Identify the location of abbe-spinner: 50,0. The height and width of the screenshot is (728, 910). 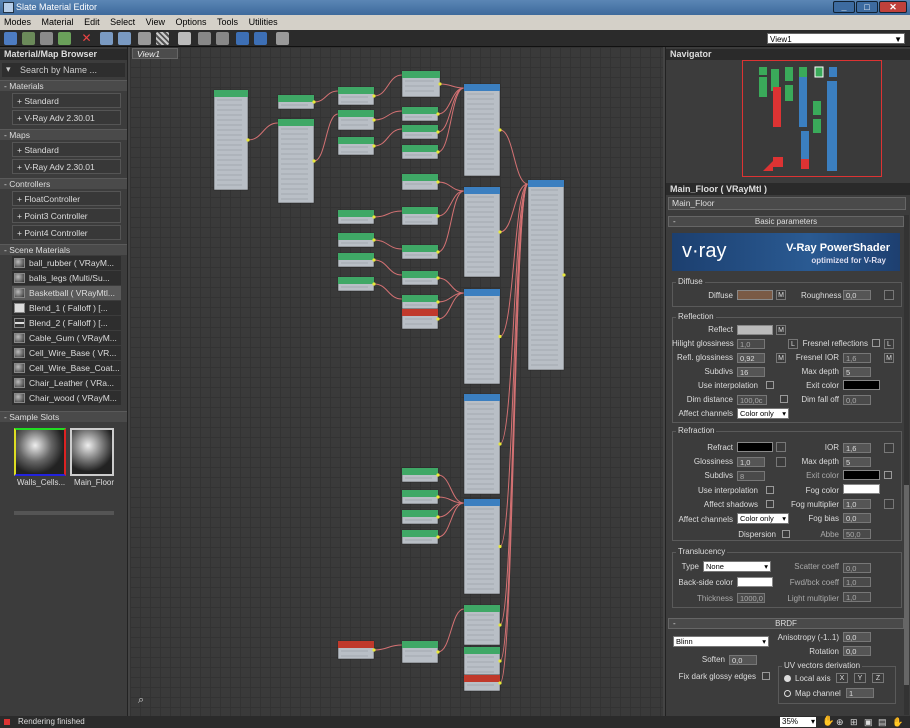
(857, 534).